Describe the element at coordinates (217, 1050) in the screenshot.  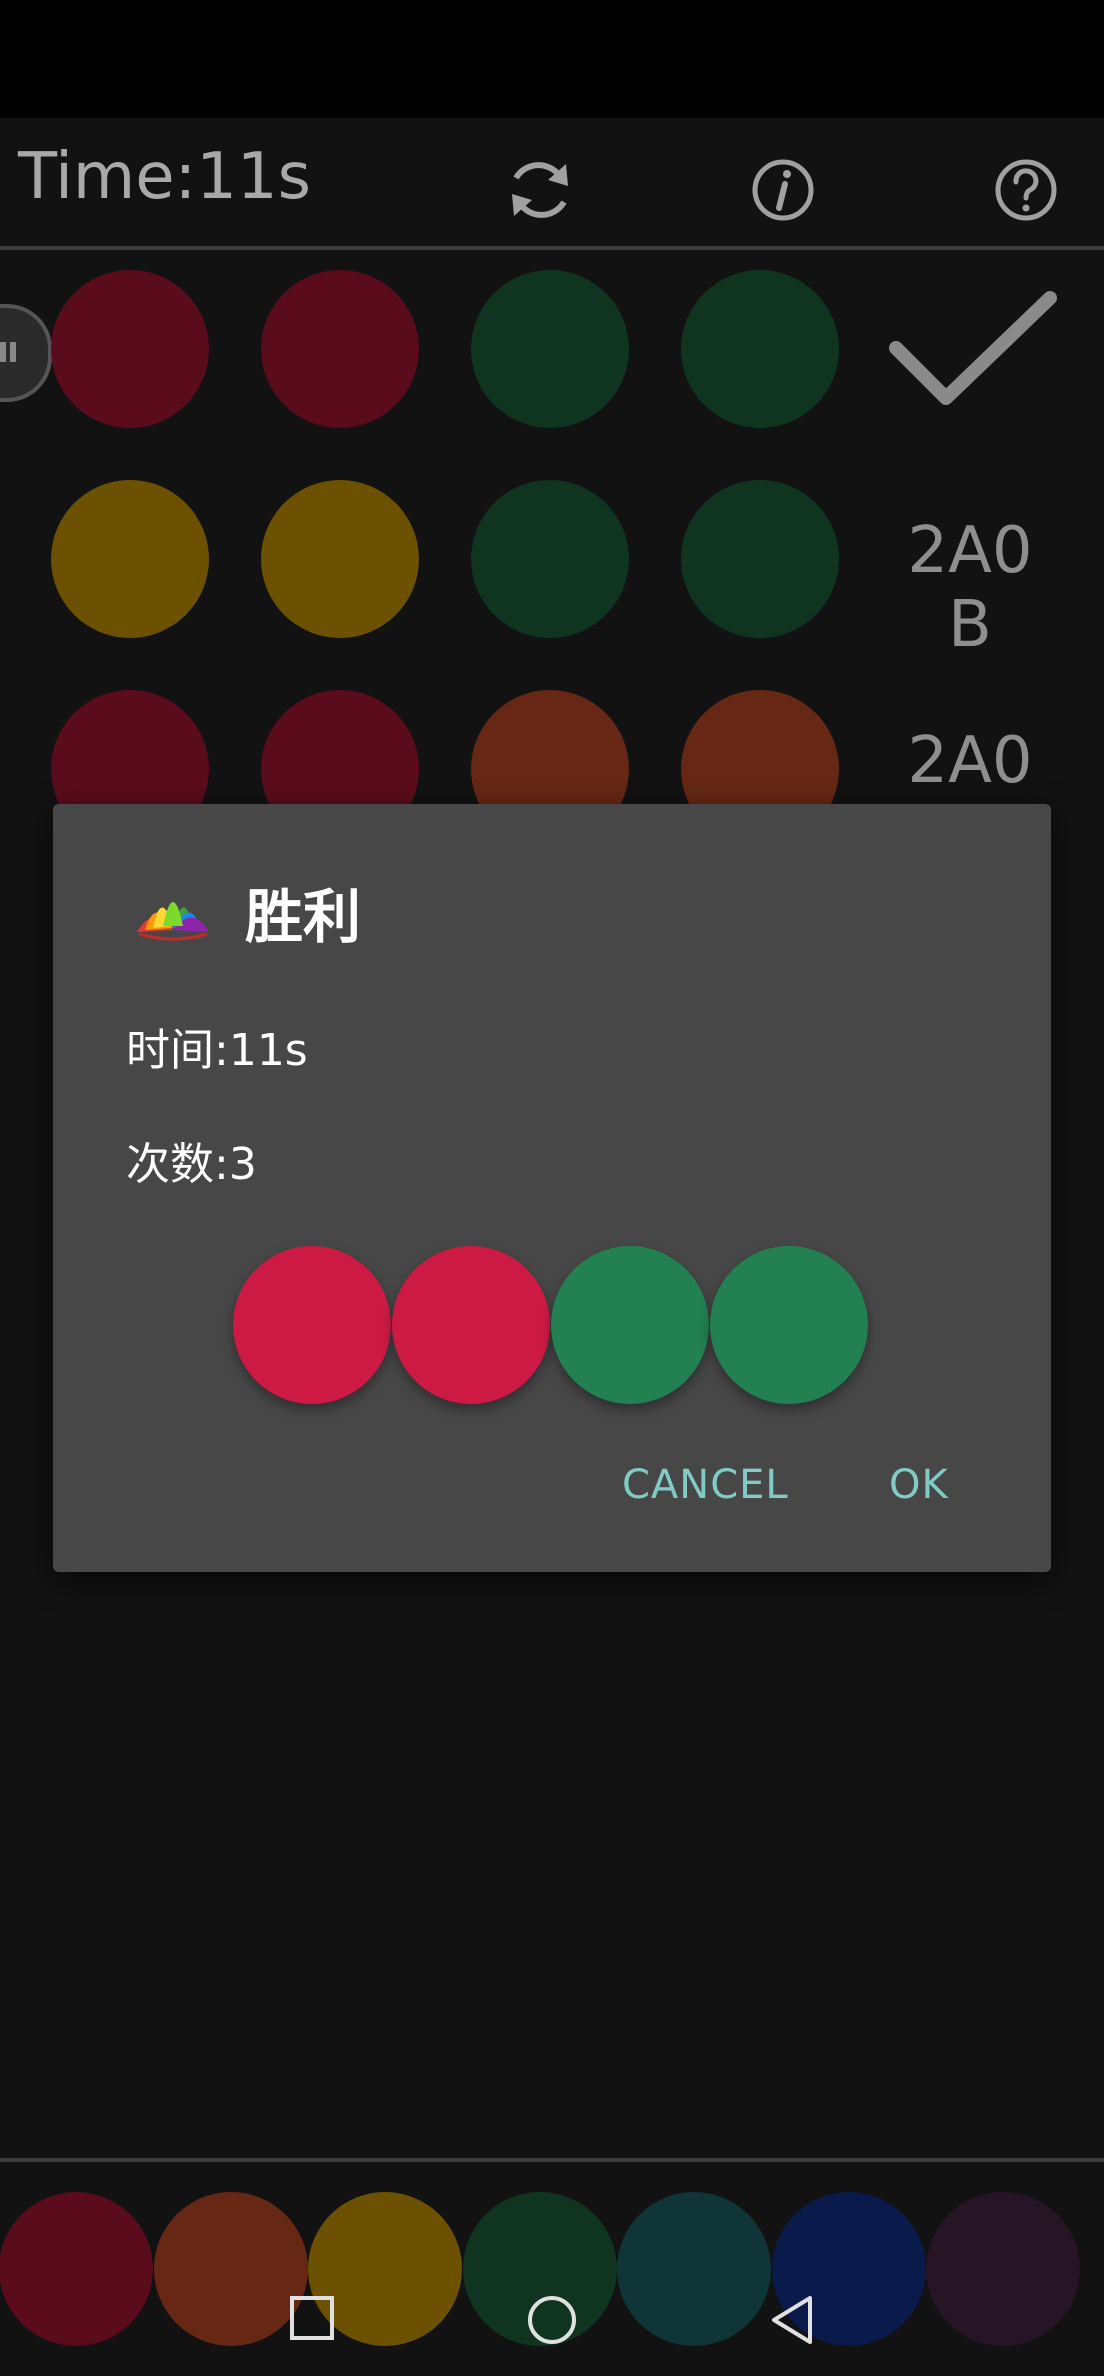
I see `time-result: 时间:11s` at that location.